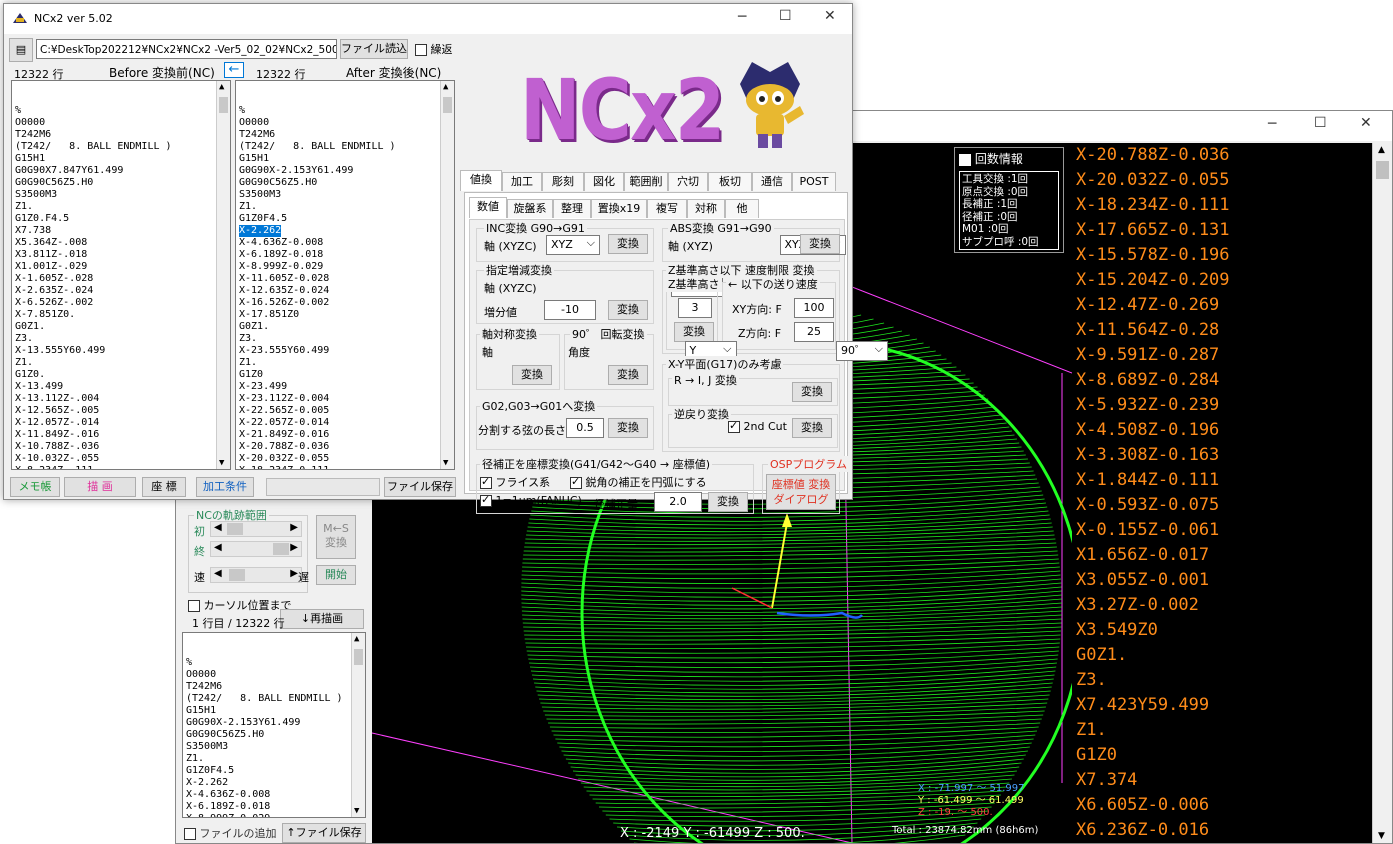 The image size is (1393, 844). I want to click on maximize-icon: ☐, so click(785, 16).